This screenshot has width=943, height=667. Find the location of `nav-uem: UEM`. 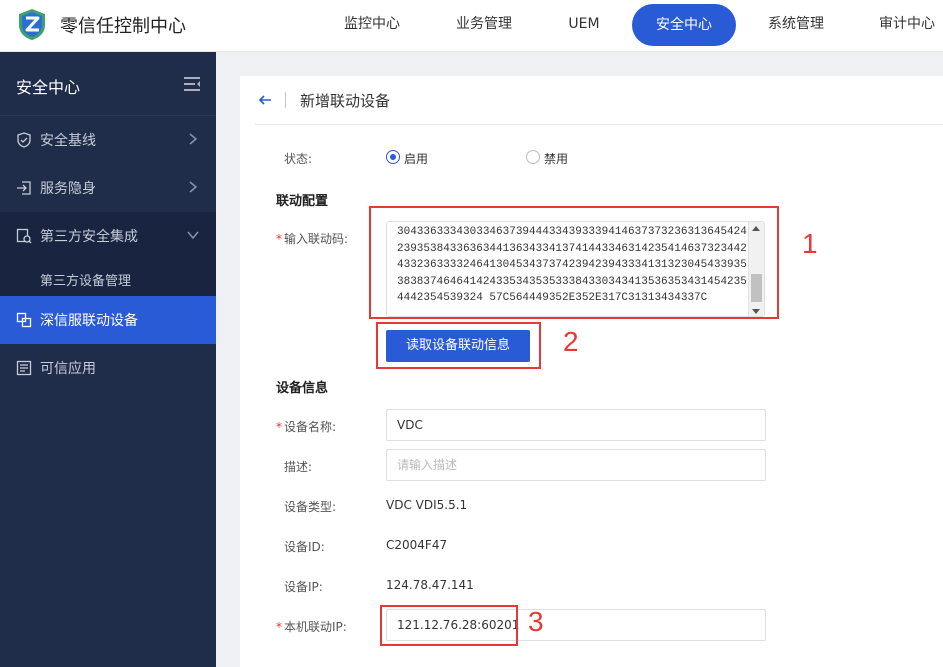

nav-uem: UEM is located at coordinates (584, 26).